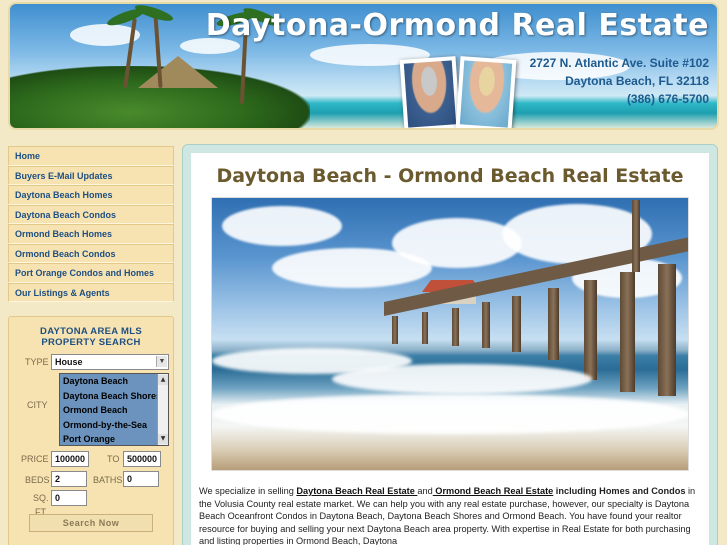 The image size is (727, 545). What do you see at coordinates (114, 381) in the screenshot?
I see `city-option: Daytona Beach` at bounding box center [114, 381].